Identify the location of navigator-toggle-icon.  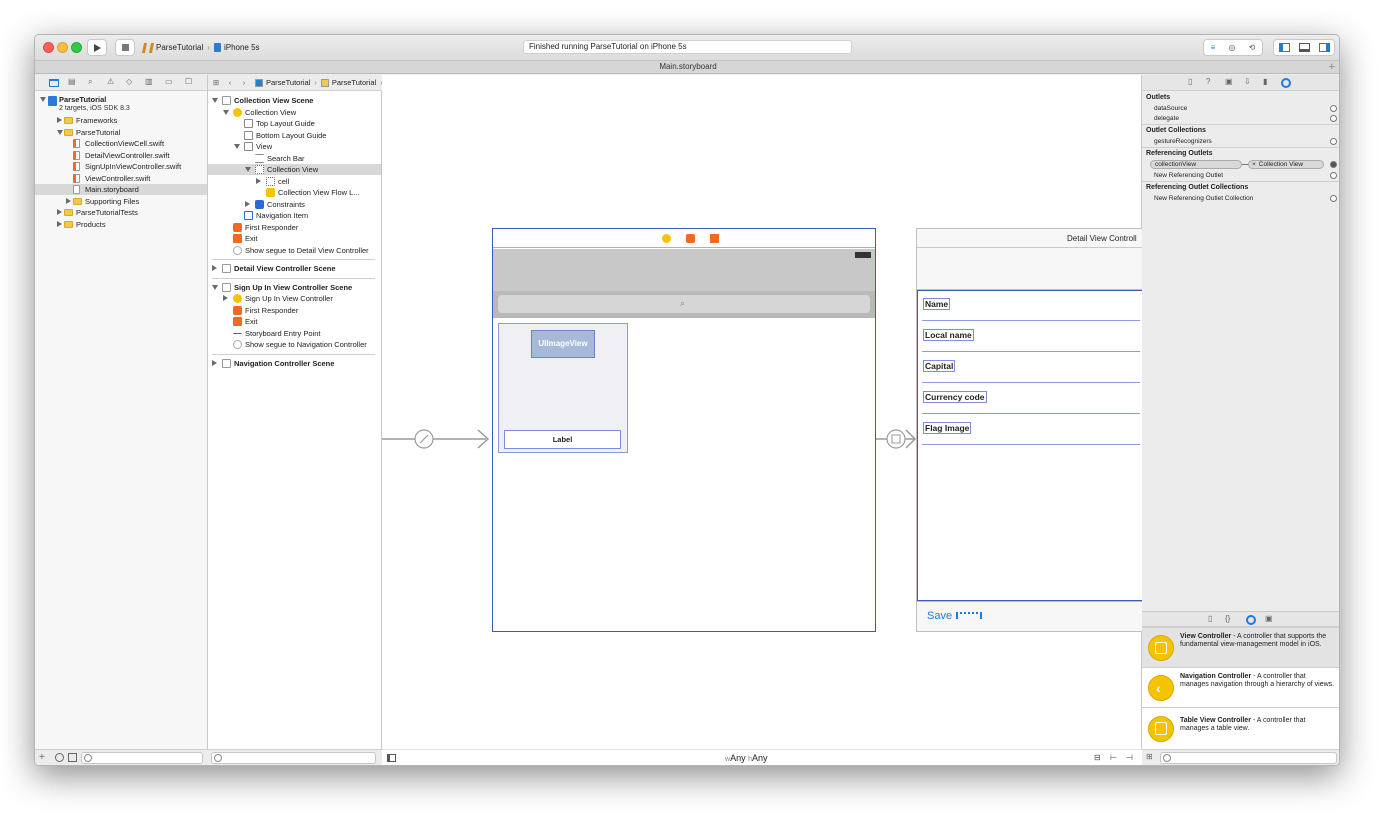
(1284, 47).